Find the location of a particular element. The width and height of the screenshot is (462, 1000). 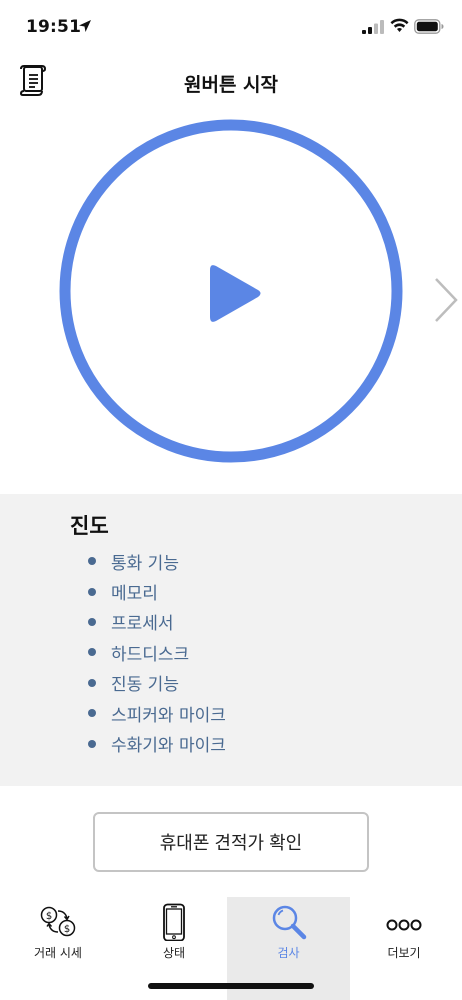

nav-bar: 원버튼 시작 is located at coordinates (231, 81).